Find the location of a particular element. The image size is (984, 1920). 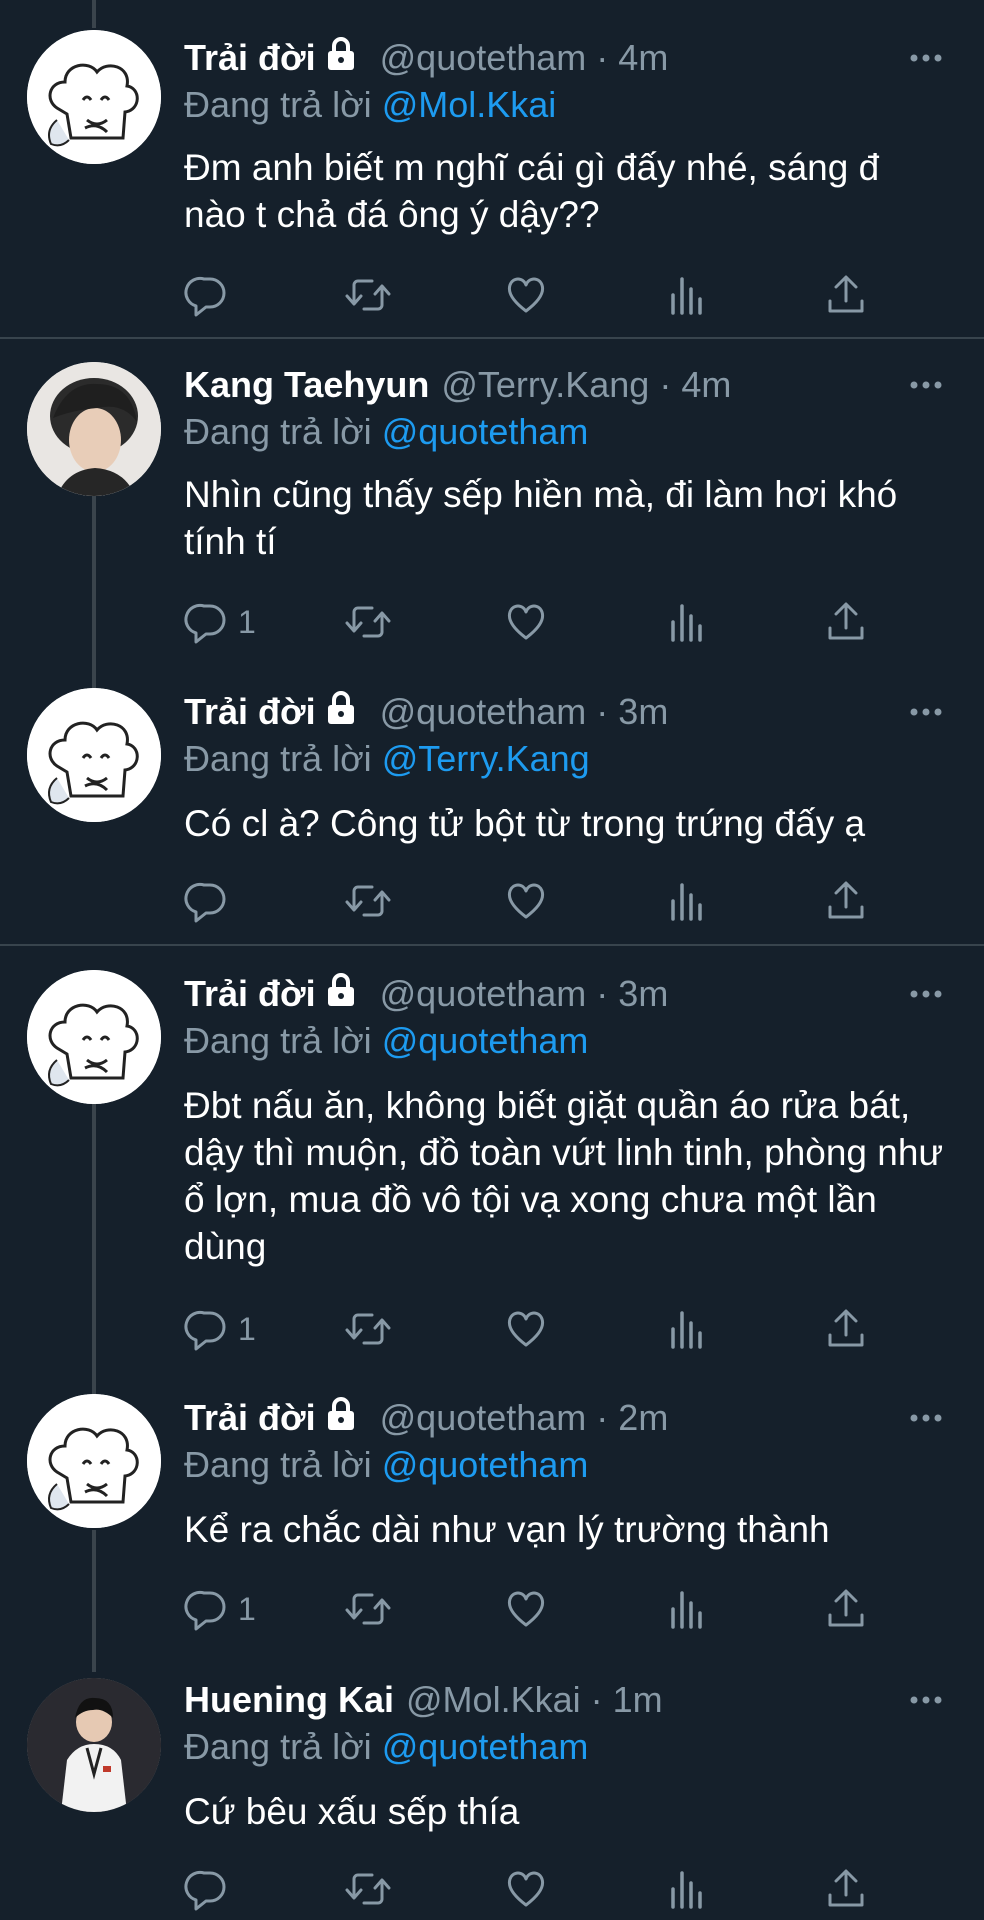

mention-link: @Mol.Kkai is located at coordinates (469, 104).